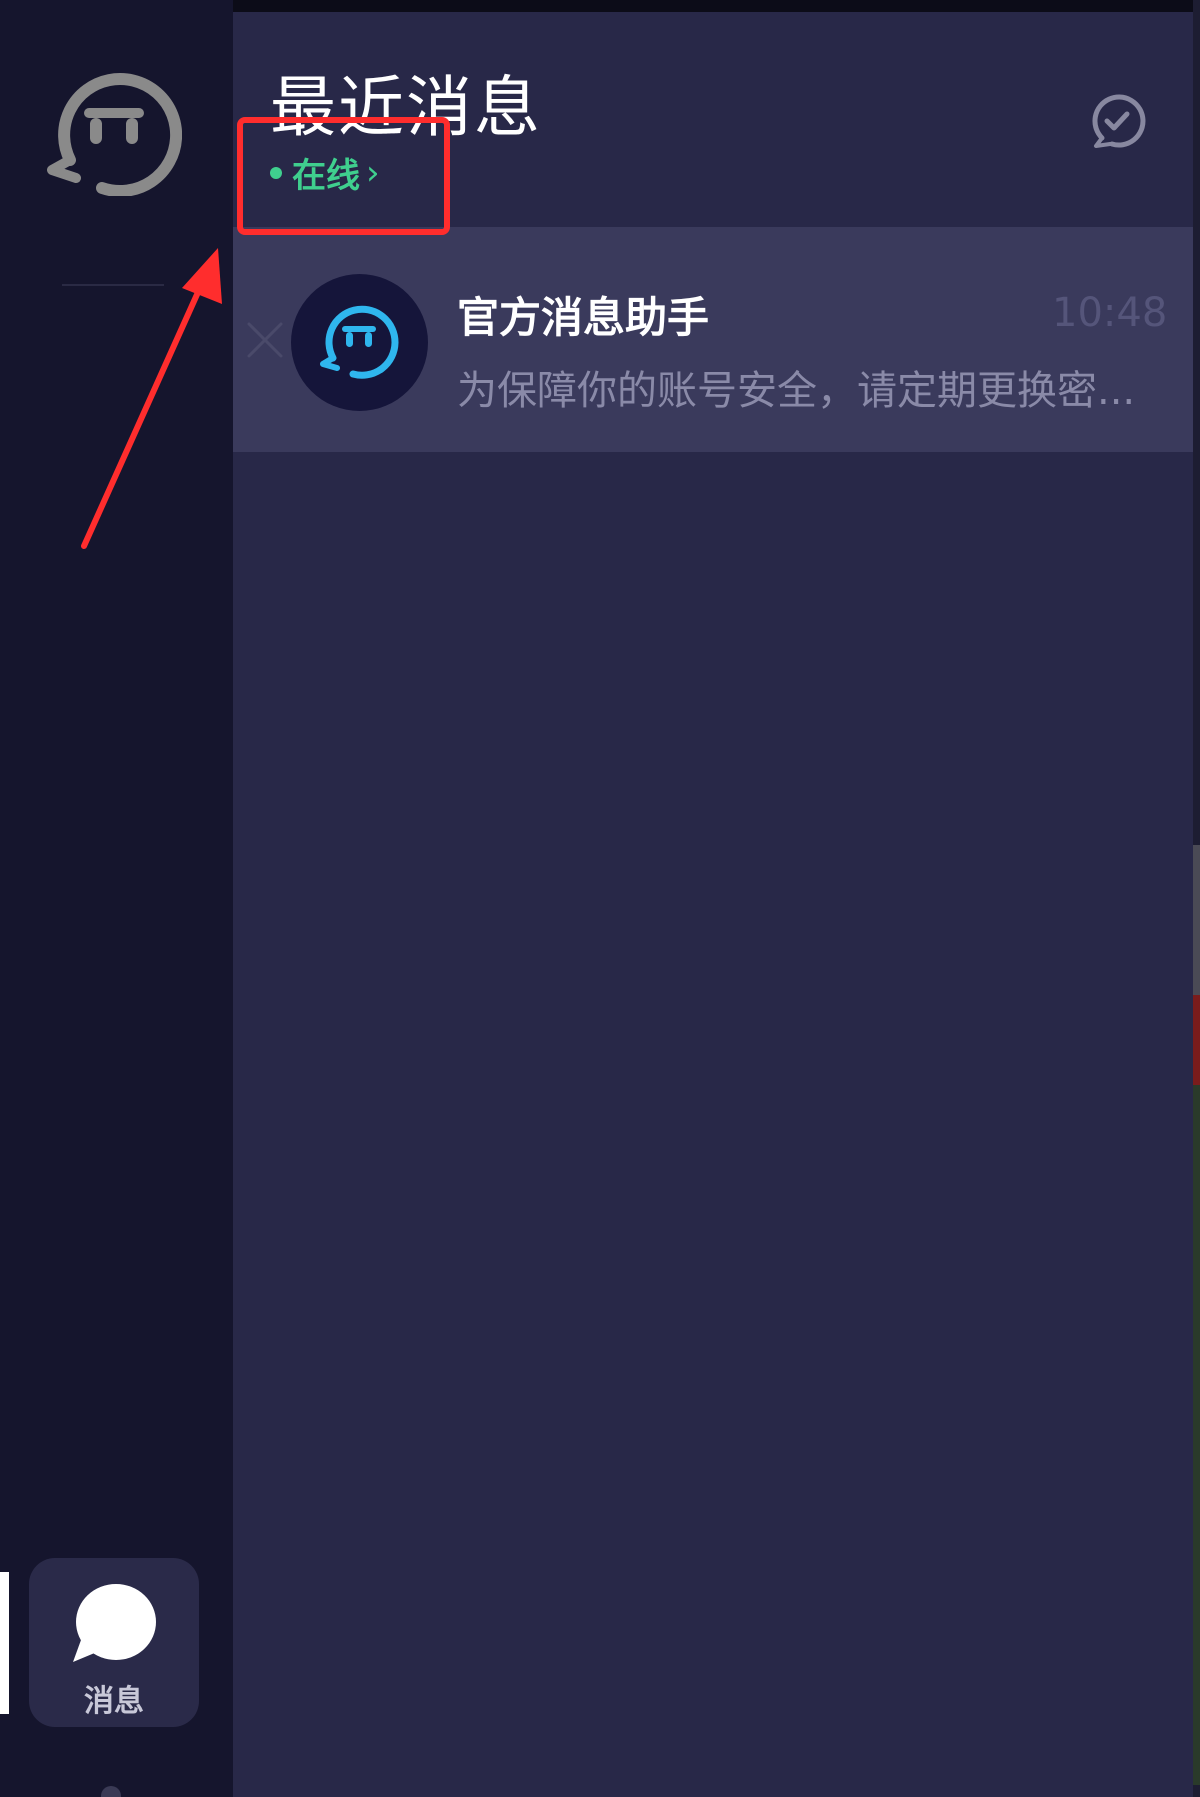 This screenshot has height=1797, width=1200. I want to click on avatar, so click(359, 342).